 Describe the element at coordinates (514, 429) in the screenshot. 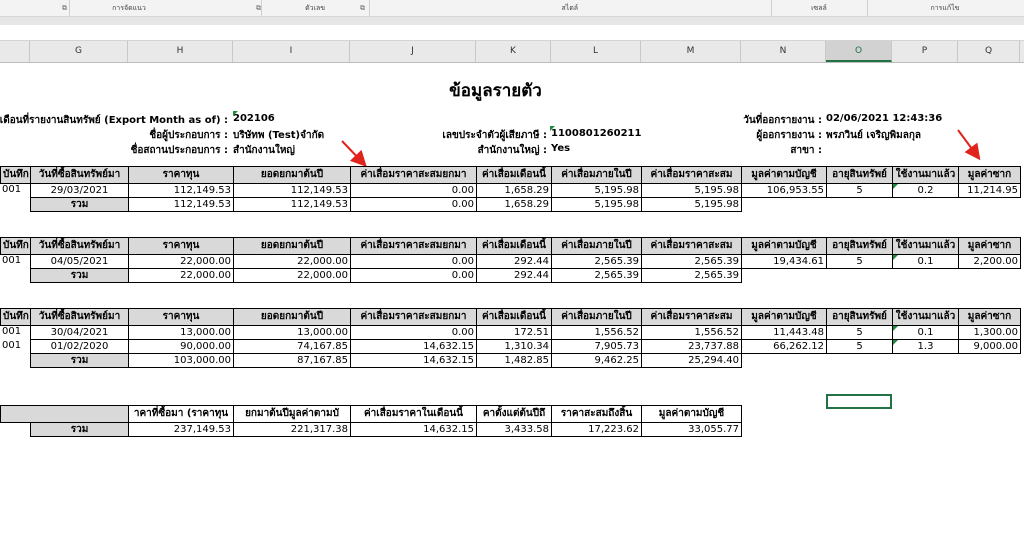

I see `summary-total-cell: 3,433.58` at that location.